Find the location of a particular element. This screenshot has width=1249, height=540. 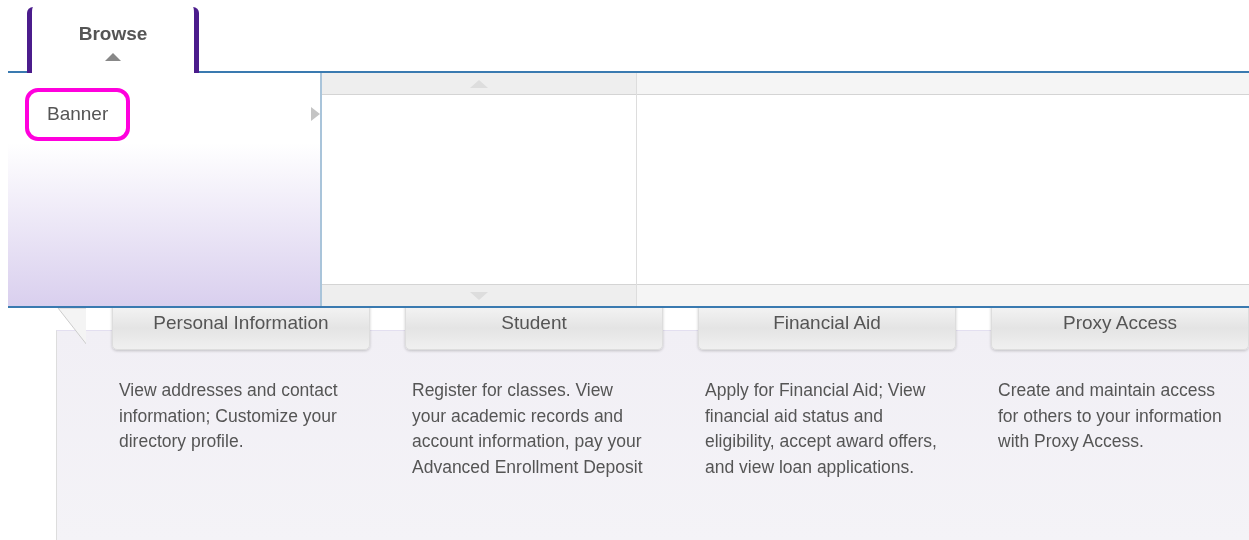

category-description: Create and maintain access for others to your information with Proxy Access. is located at coordinates (1110, 416).